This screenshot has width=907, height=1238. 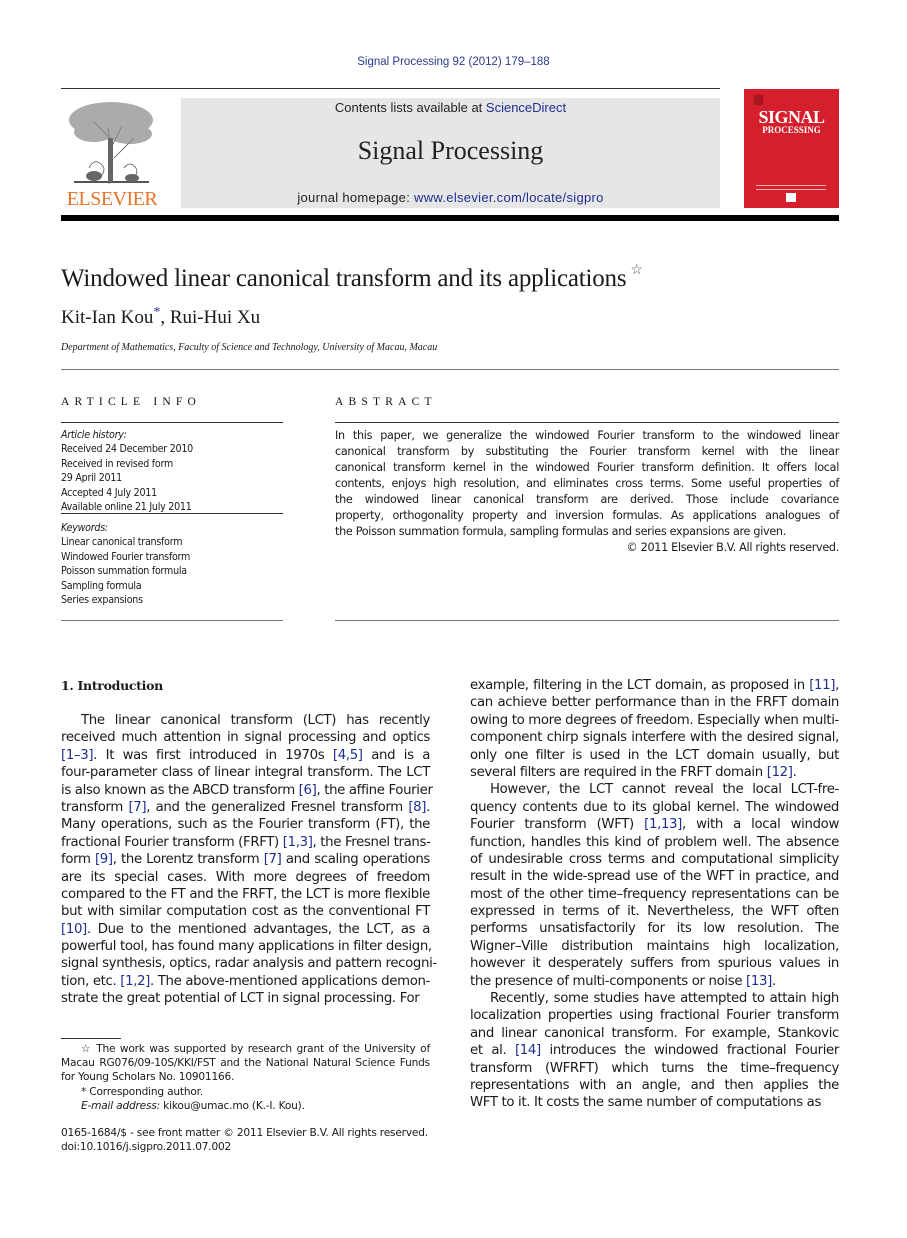 What do you see at coordinates (386, 402) in the screenshot?
I see `abstract-heading: ABSTRACT` at bounding box center [386, 402].